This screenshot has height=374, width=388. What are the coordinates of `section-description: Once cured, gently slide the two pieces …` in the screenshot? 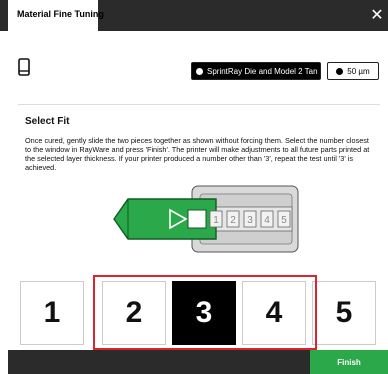 It's located at (197, 154).